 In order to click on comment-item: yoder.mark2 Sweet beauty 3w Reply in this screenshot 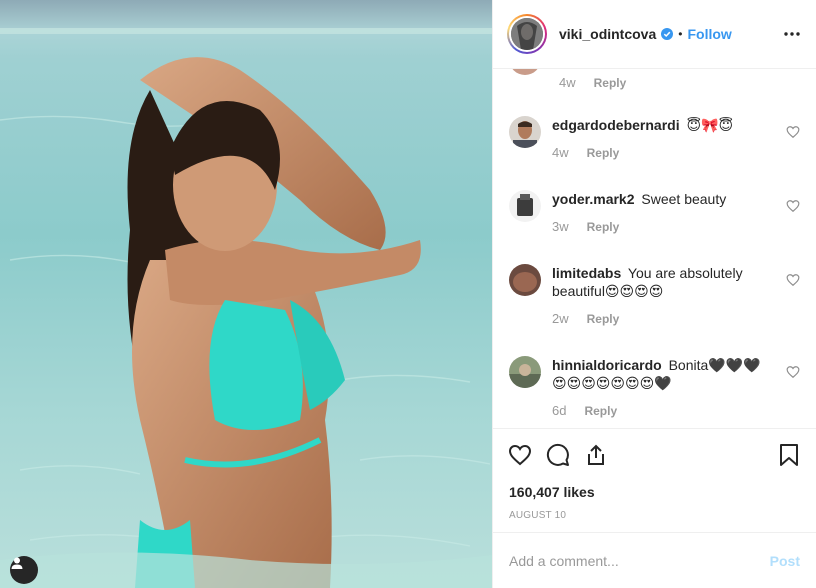, I will do `click(654, 213)`.